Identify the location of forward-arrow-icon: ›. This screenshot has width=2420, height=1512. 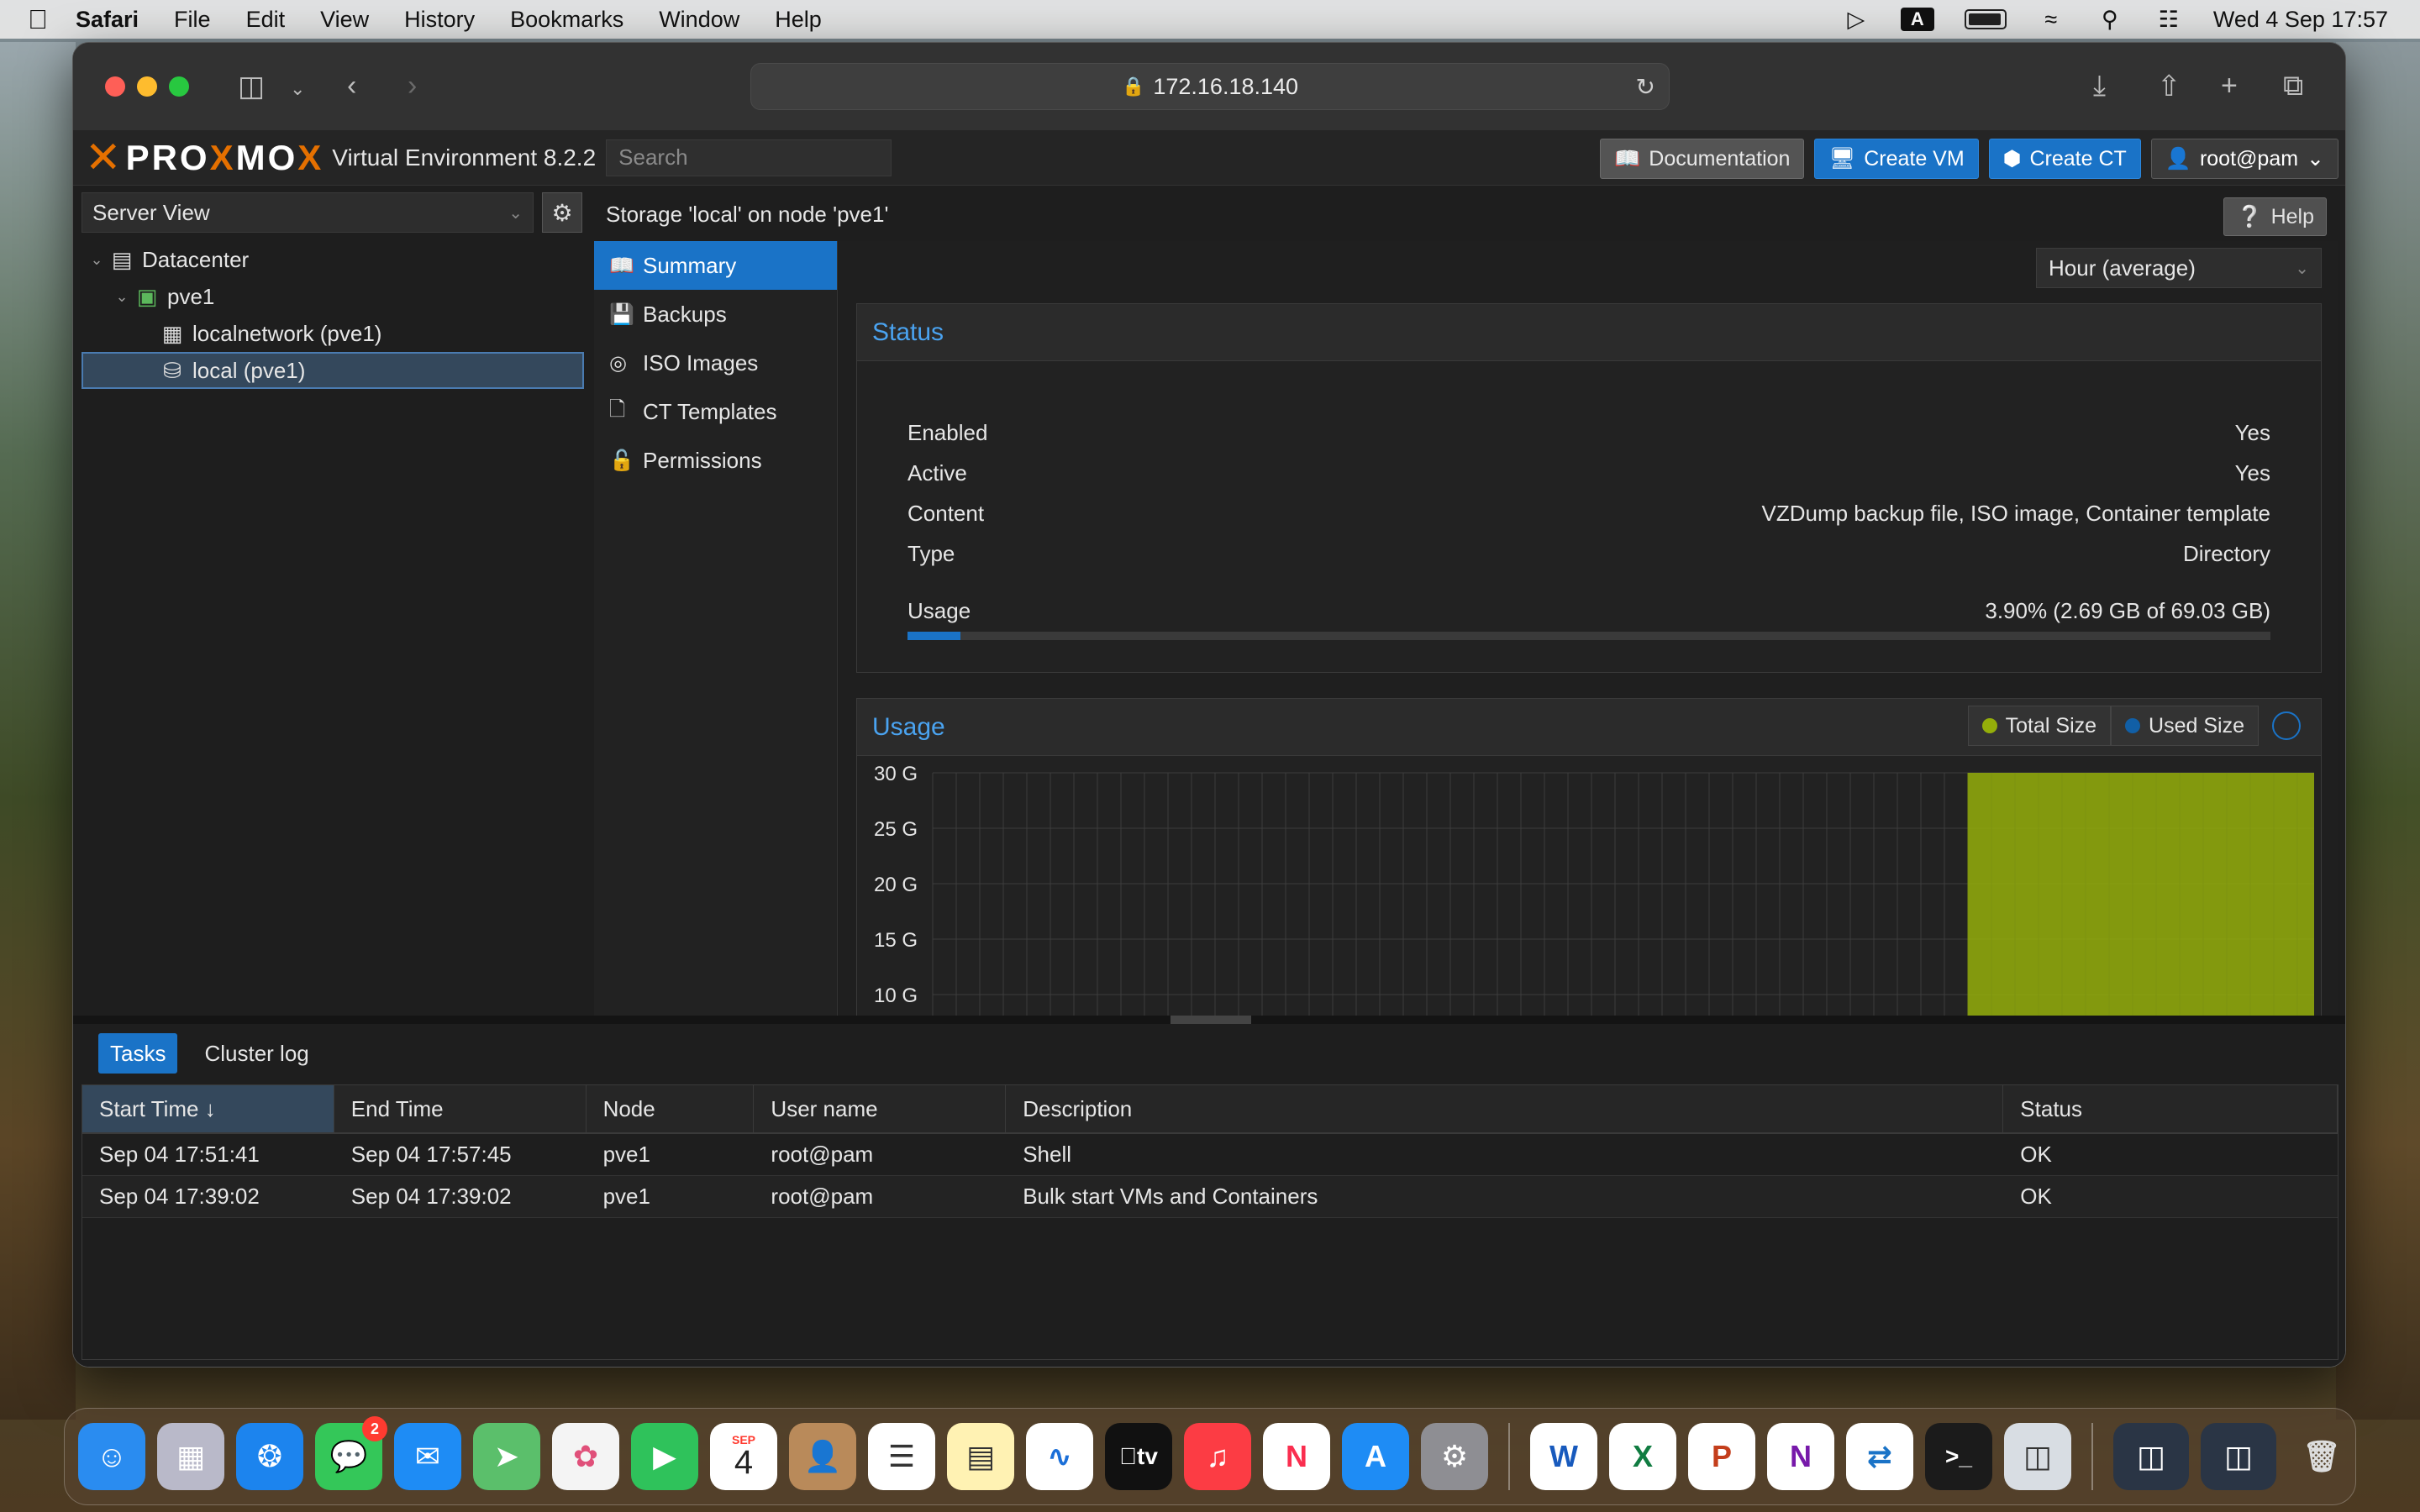
(412, 86).